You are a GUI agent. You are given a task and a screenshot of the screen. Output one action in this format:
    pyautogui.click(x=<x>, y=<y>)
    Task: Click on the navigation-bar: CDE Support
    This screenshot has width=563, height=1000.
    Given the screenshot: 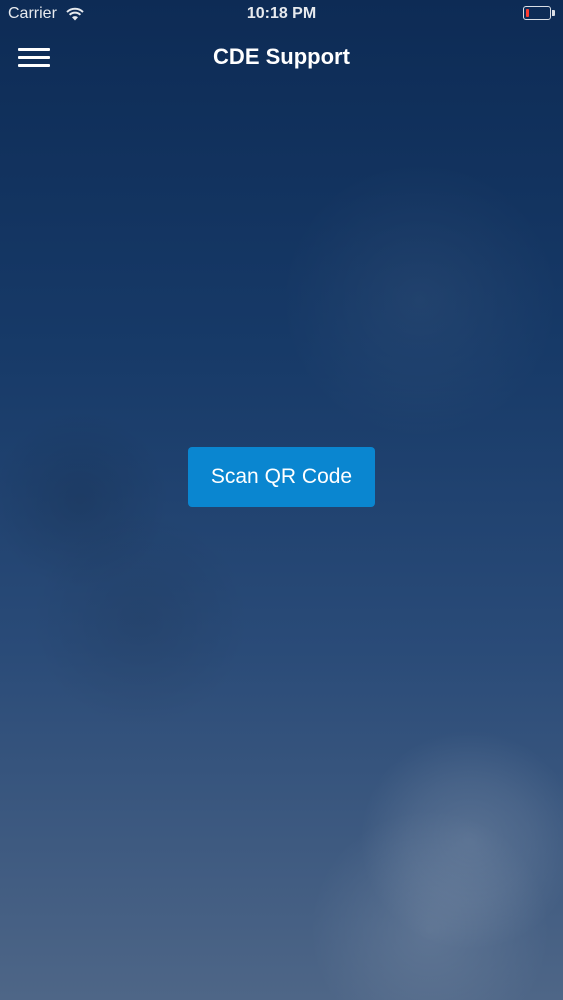 What is the action you would take?
    pyautogui.click(x=281, y=58)
    